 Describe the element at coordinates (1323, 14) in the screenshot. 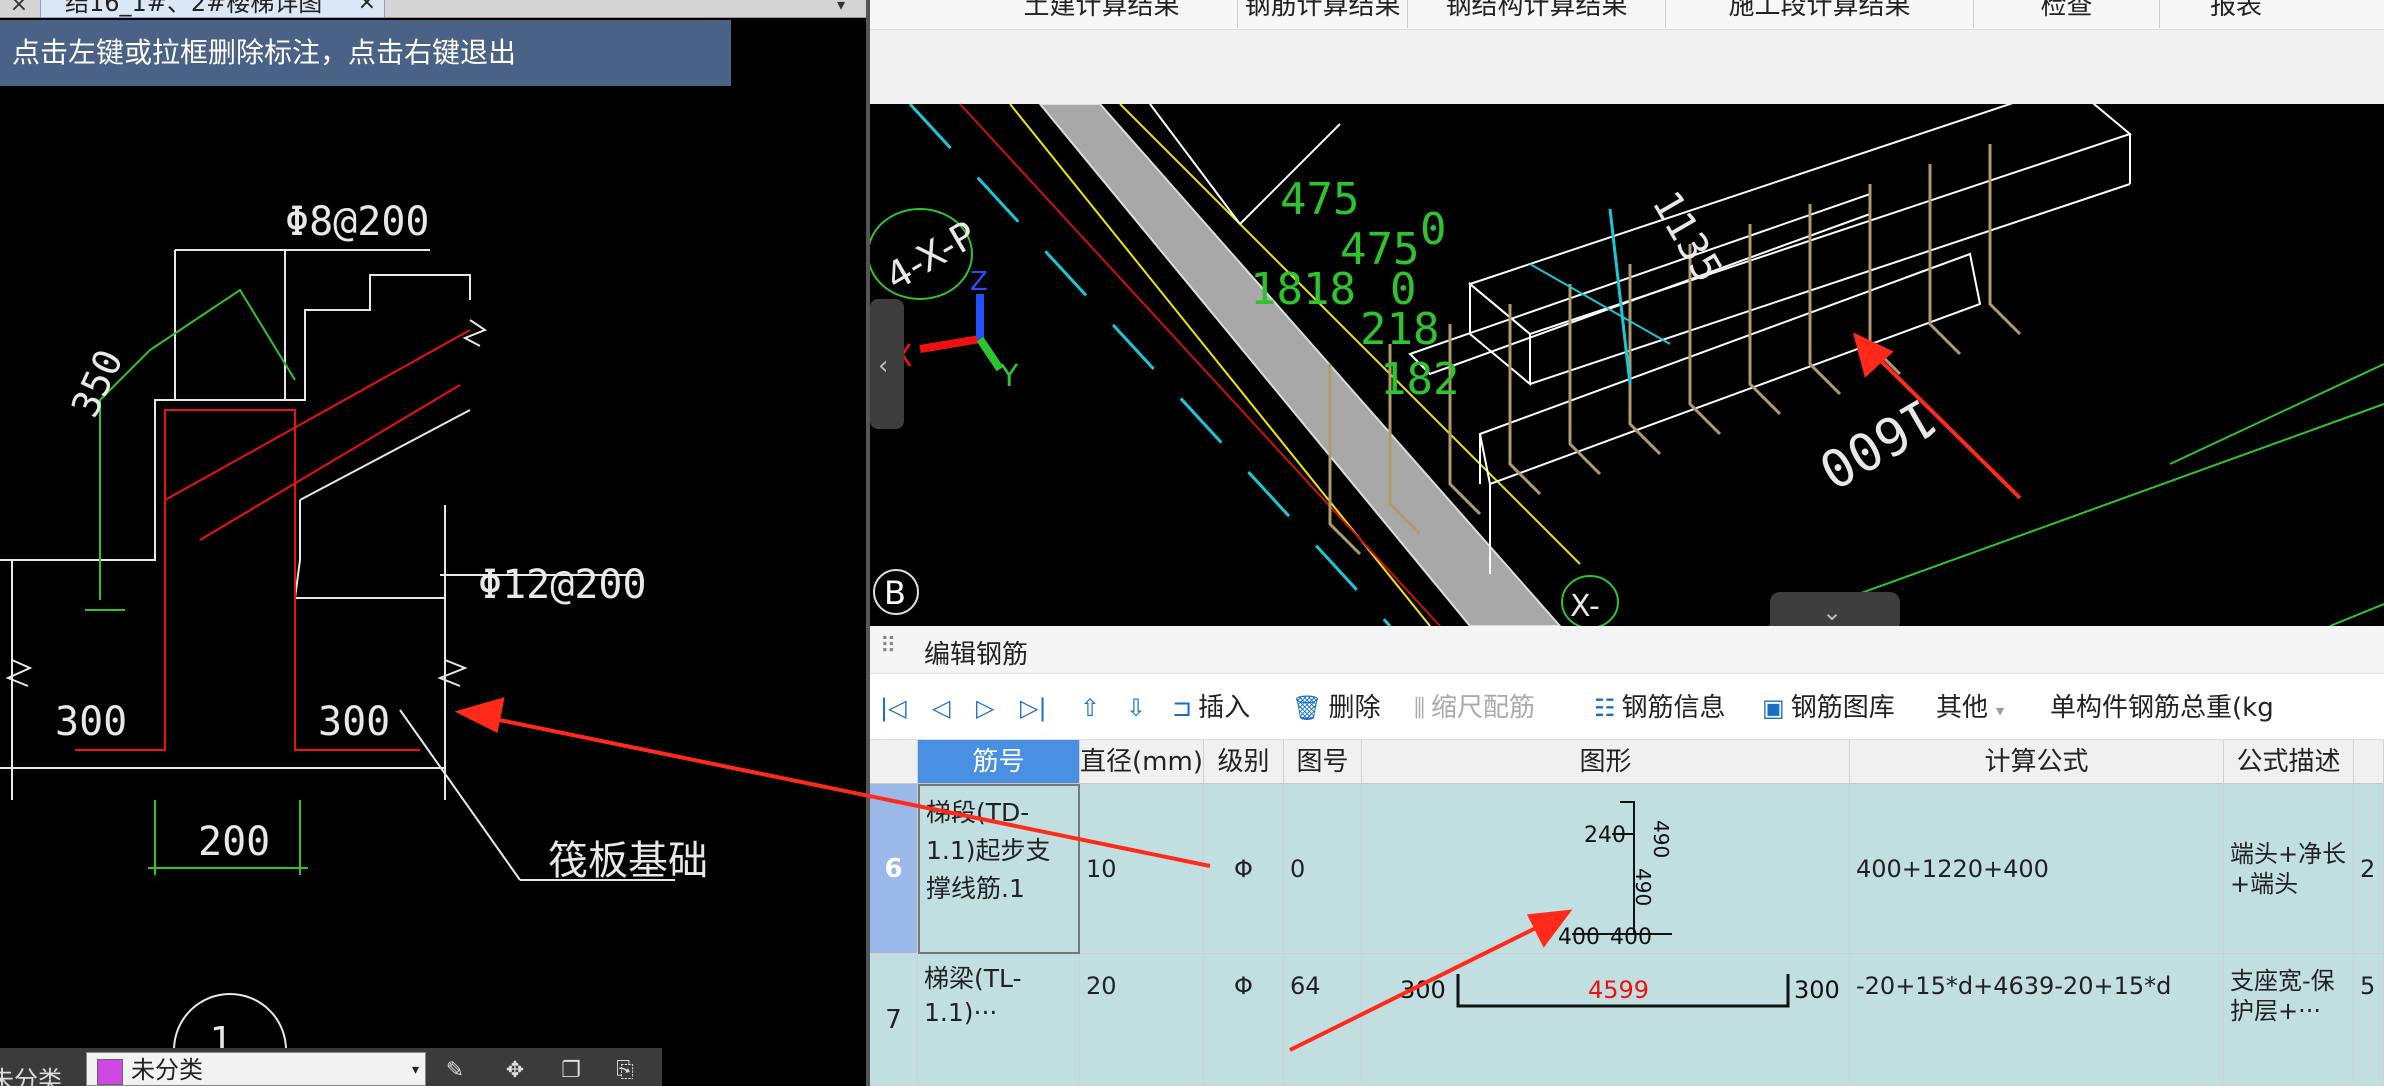

I see `menu-rebar-results: 钢筋计算结果` at that location.